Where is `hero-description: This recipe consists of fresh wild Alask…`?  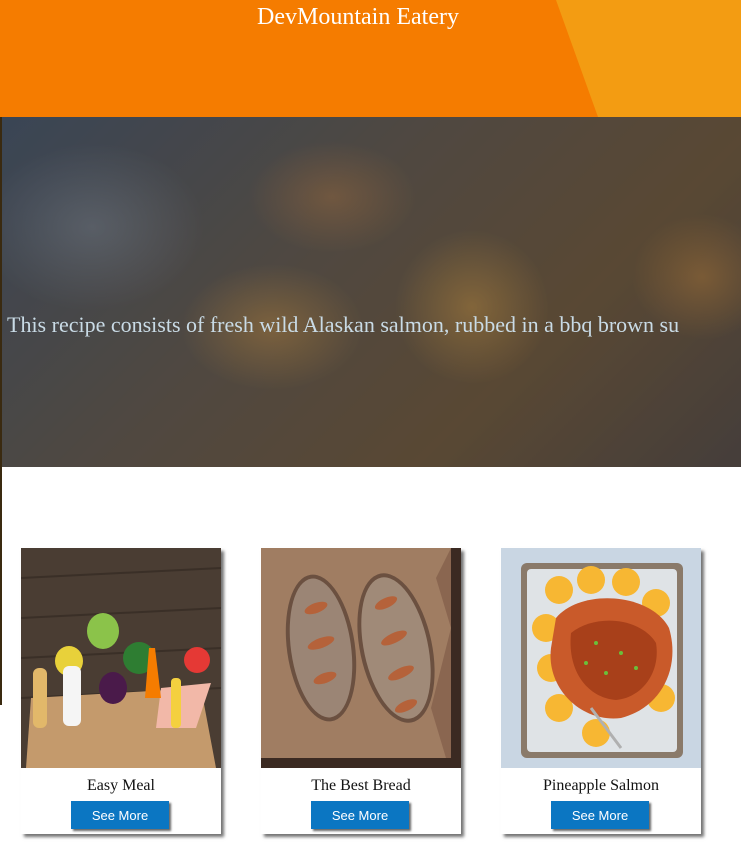
hero-description: This recipe consists of fresh wild Alask… is located at coordinates (343, 324).